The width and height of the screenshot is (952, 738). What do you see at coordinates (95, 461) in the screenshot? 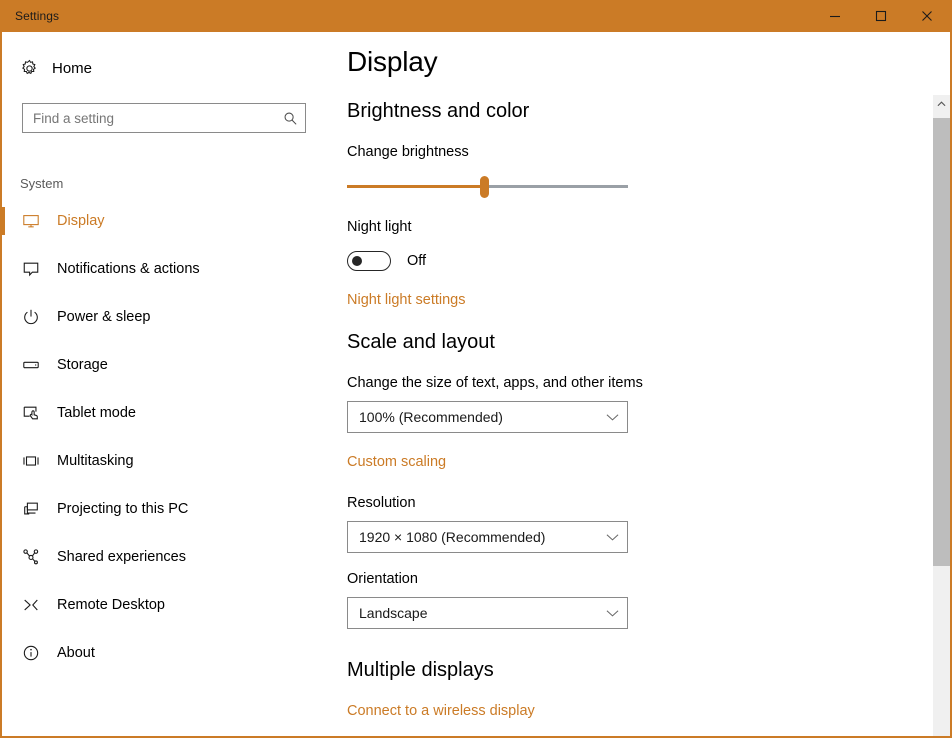
I see `sidebar-item-label: Multitasking` at bounding box center [95, 461].